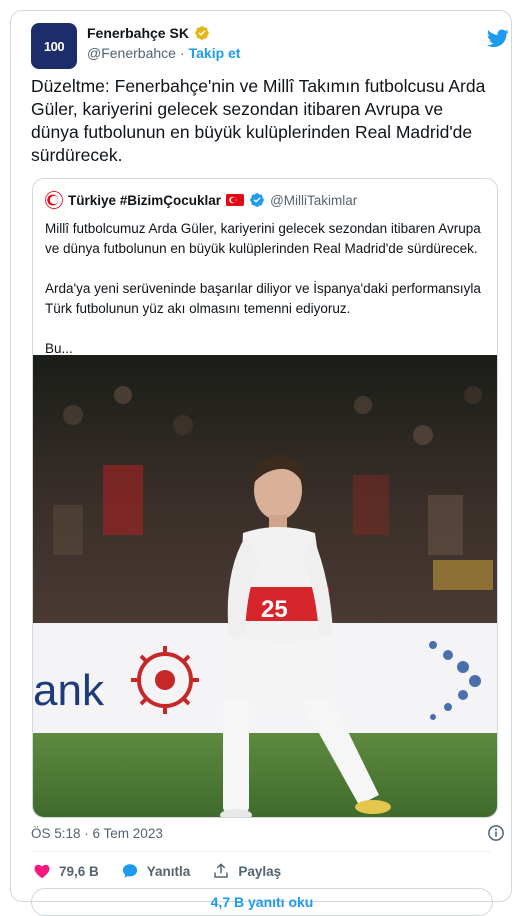 Image resolution: width=522 pixels, height=916 pixels. I want to click on turkey-flag-icon, so click(235, 200).